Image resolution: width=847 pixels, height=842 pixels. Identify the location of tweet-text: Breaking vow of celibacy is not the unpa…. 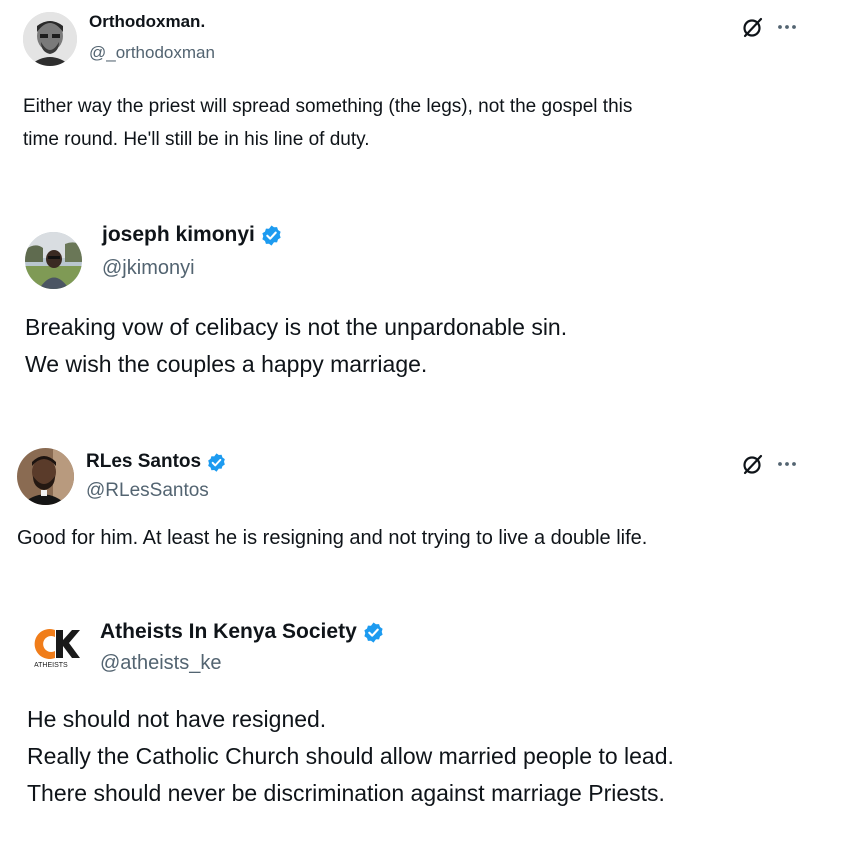
(296, 346).